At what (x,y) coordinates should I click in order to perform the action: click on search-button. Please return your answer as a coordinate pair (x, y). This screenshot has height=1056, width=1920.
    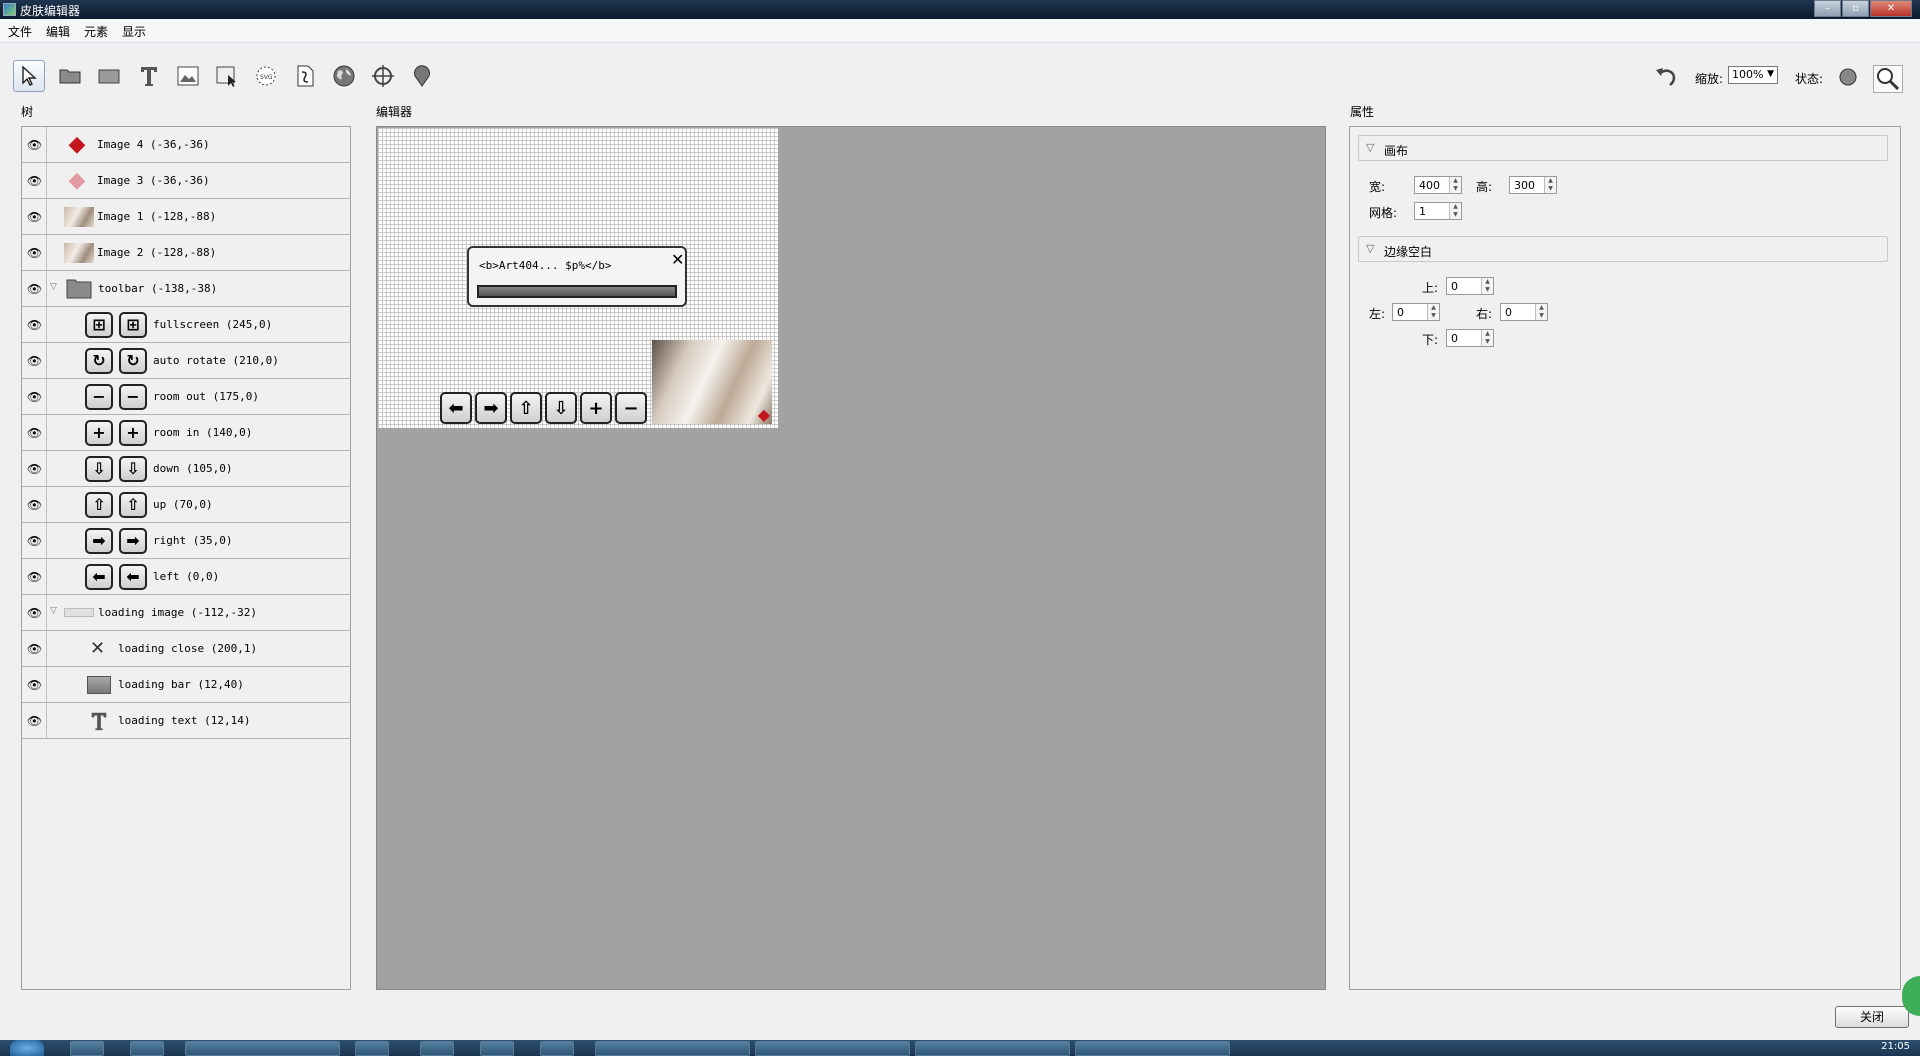
    Looking at the image, I should click on (1888, 79).